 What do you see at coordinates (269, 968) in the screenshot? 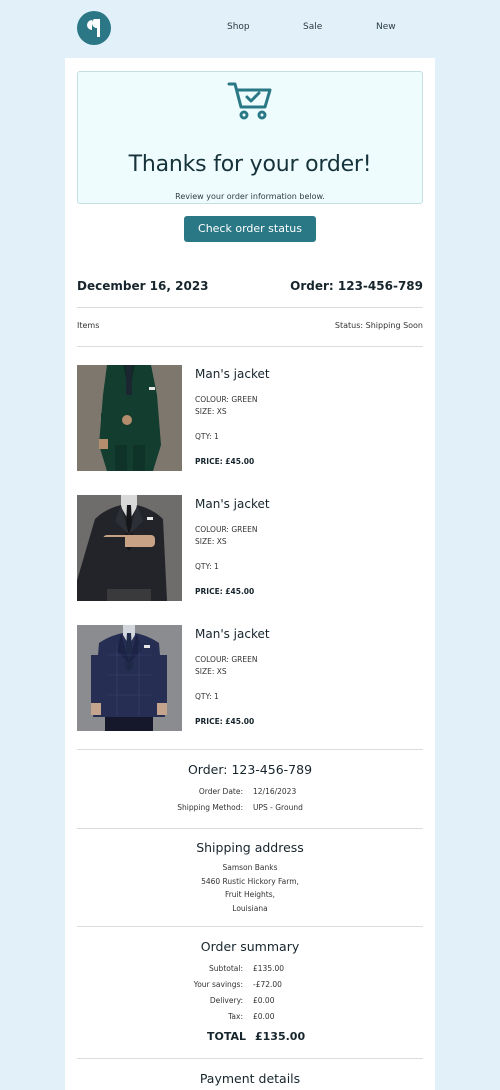
I see `subtotal-value: £135.00` at bounding box center [269, 968].